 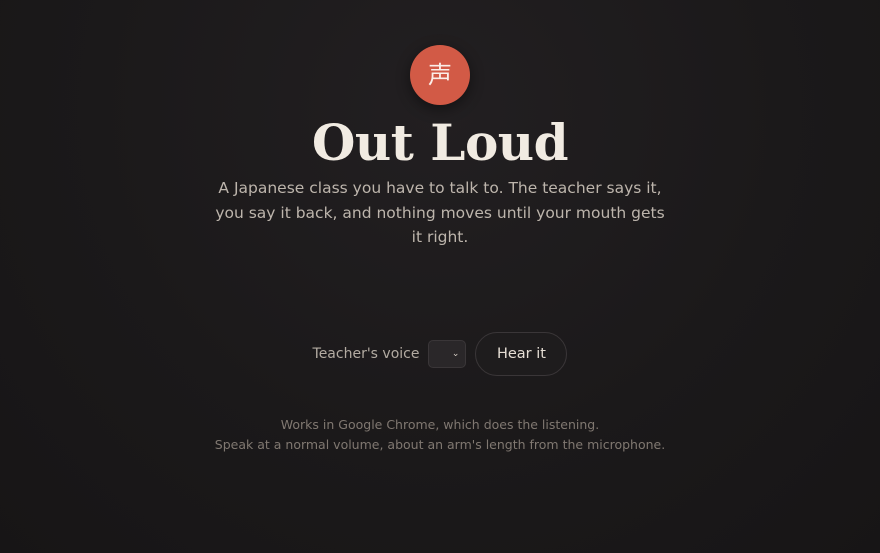 I want to click on voice-controls: Teacher's voice ⌄ Hear it, so click(x=440, y=354).